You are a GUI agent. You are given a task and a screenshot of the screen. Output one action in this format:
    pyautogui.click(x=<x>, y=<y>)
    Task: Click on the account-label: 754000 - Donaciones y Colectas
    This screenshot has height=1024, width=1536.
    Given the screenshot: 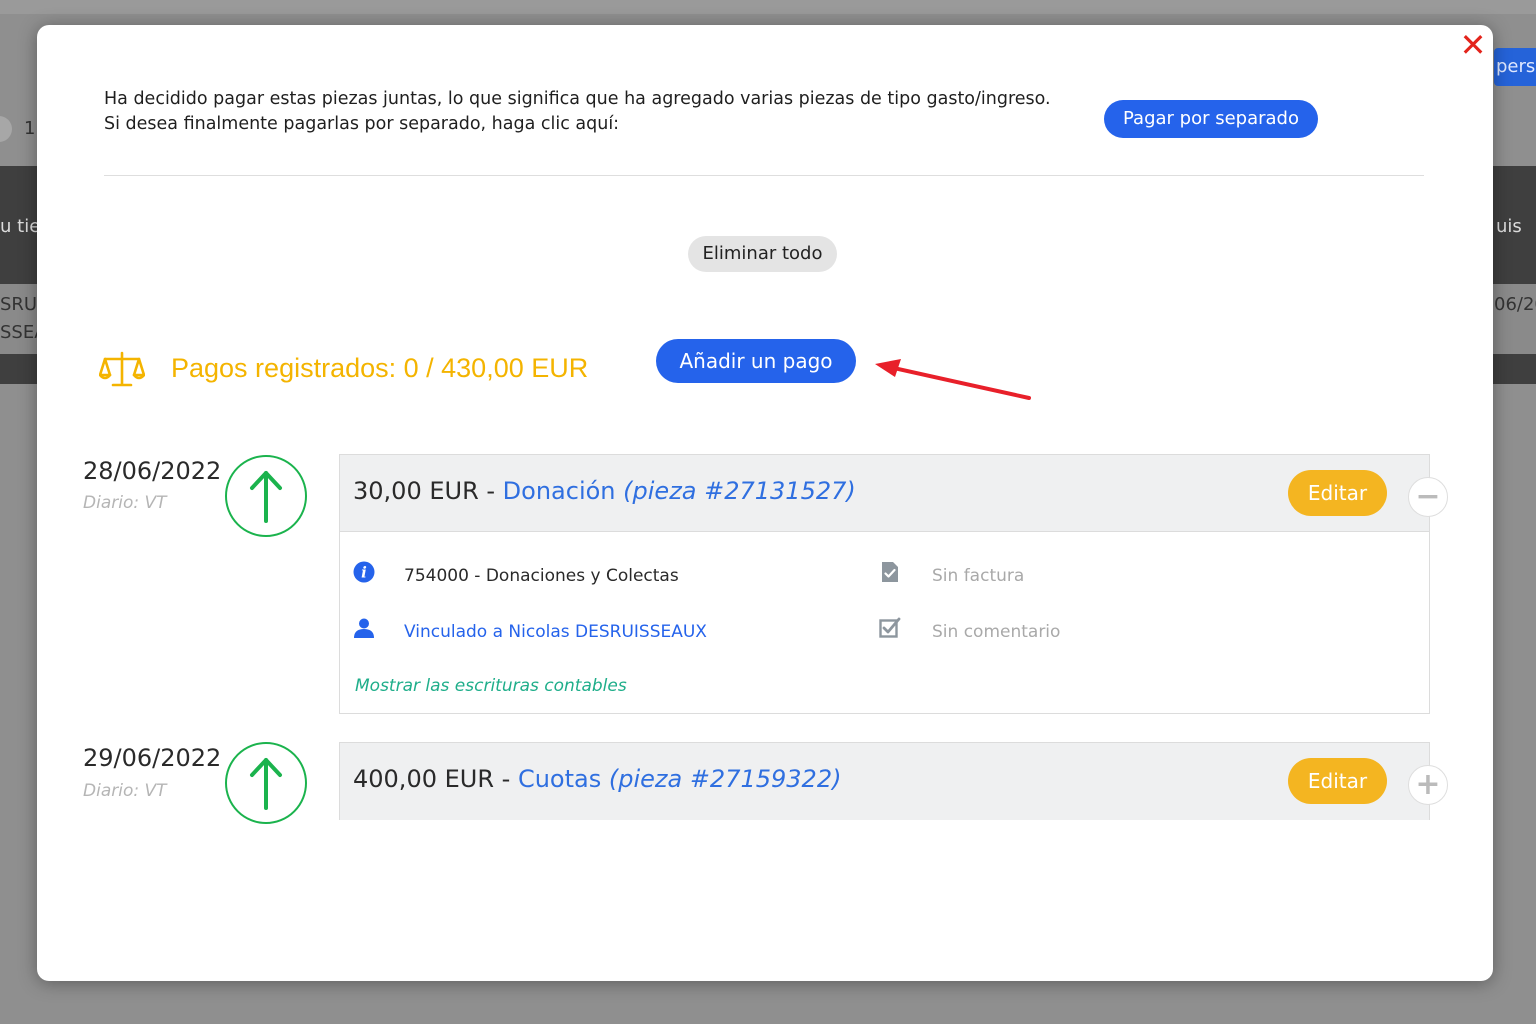 What is the action you would take?
    pyautogui.click(x=541, y=576)
    